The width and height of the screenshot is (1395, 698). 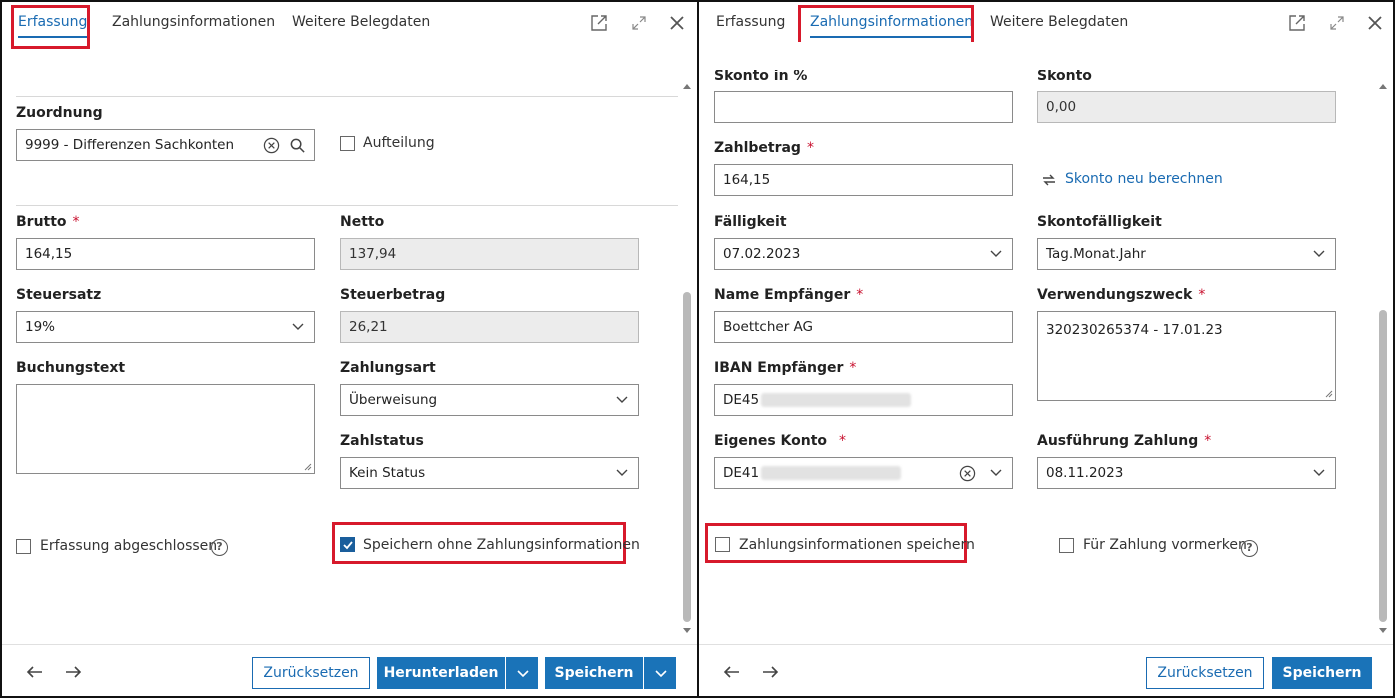 I want to click on verwendungszweck-textarea: 320230265374 - 17.01.23, so click(x=1186, y=356).